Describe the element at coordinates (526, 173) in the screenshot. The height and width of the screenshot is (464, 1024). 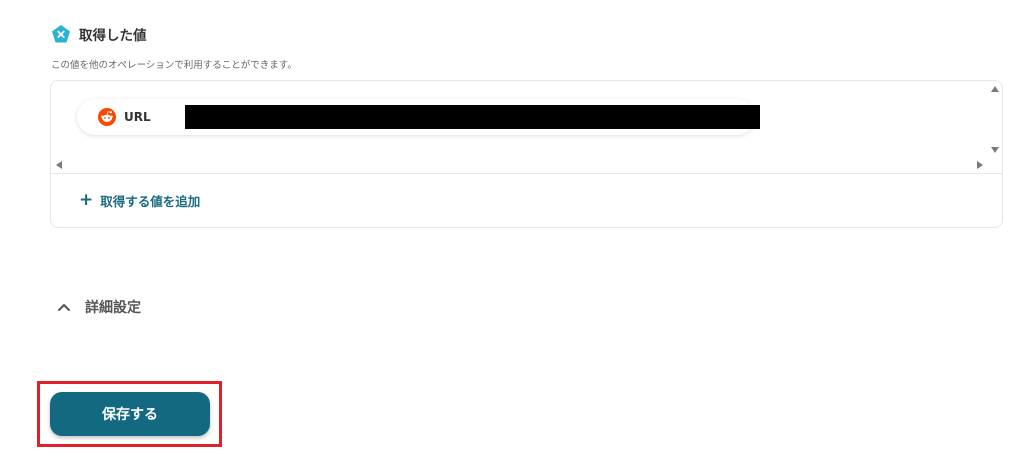
I see `panel-divider` at that location.